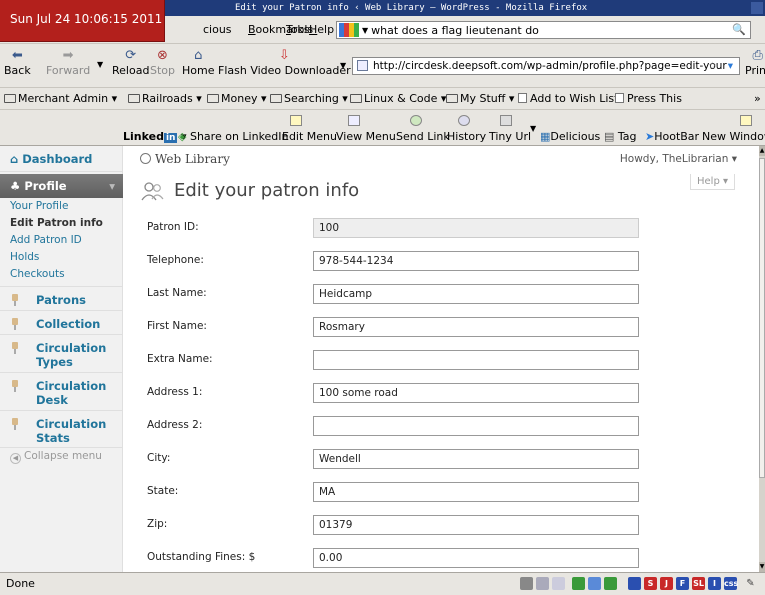  Describe the element at coordinates (762, 567) in the screenshot. I see `scroll-down-icon: ▼` at that location.